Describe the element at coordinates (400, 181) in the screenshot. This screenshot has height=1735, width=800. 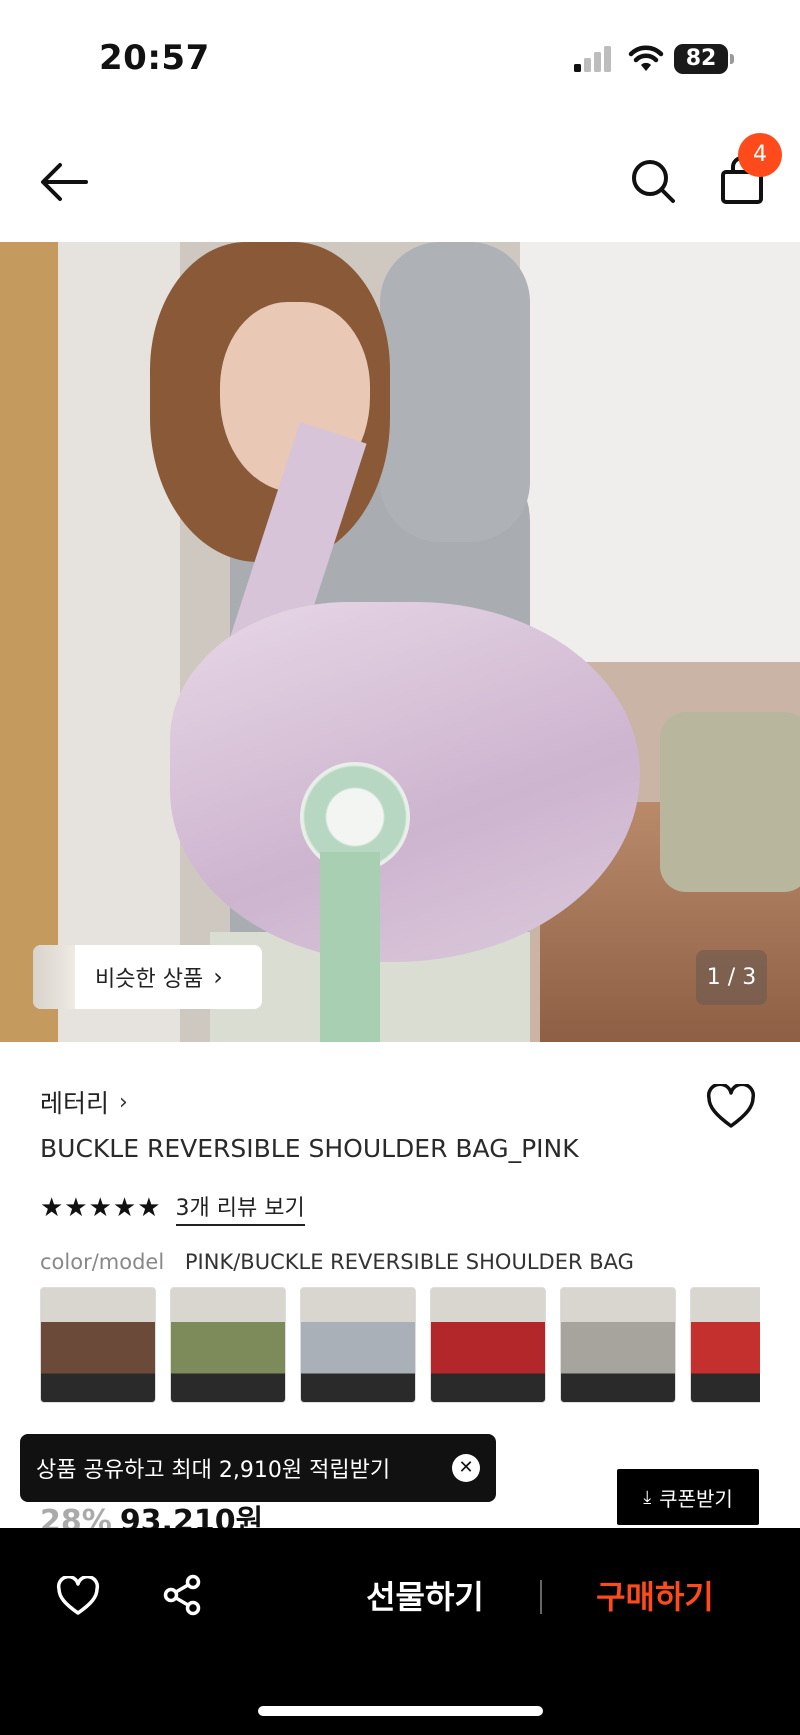
I see `top-nav` at that location.